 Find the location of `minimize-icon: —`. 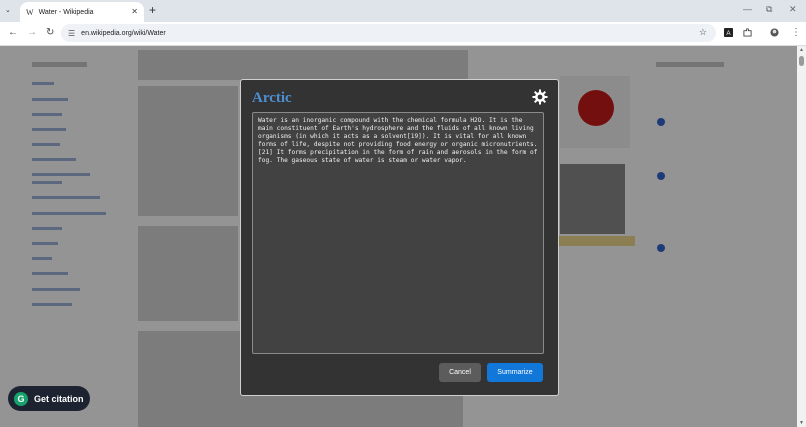

minimize-icon: — is located at coordinates (747, 9).